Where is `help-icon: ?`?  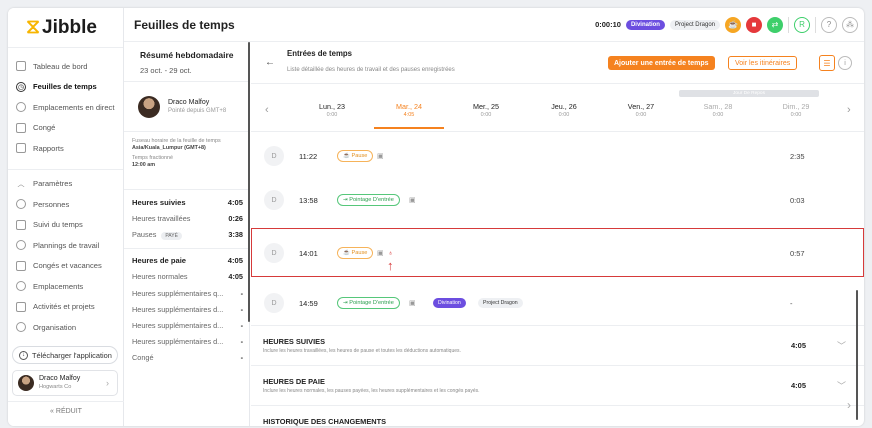 help-icon: ? is located at coordinates (829, 24).